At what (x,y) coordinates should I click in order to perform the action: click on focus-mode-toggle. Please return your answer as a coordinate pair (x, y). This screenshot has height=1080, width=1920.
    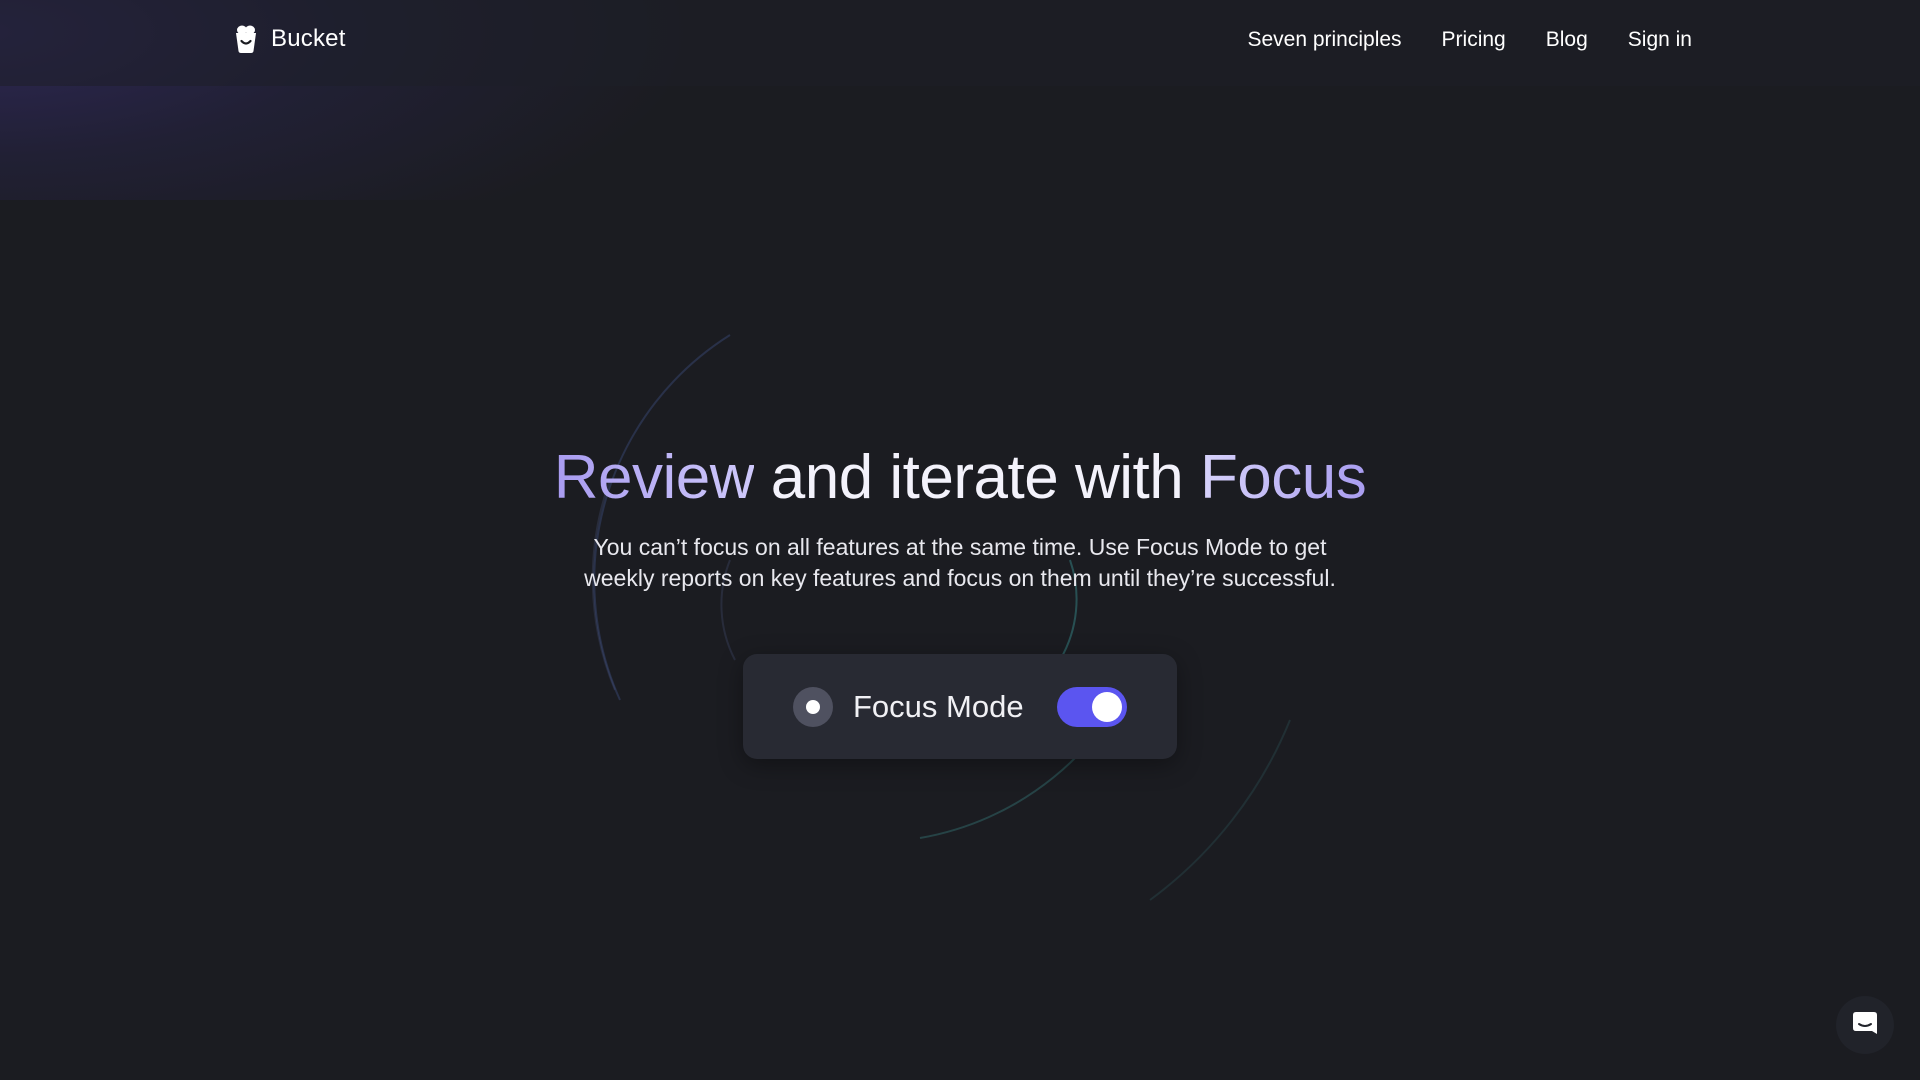
    Looking at the image, I should click on (1092, 707).